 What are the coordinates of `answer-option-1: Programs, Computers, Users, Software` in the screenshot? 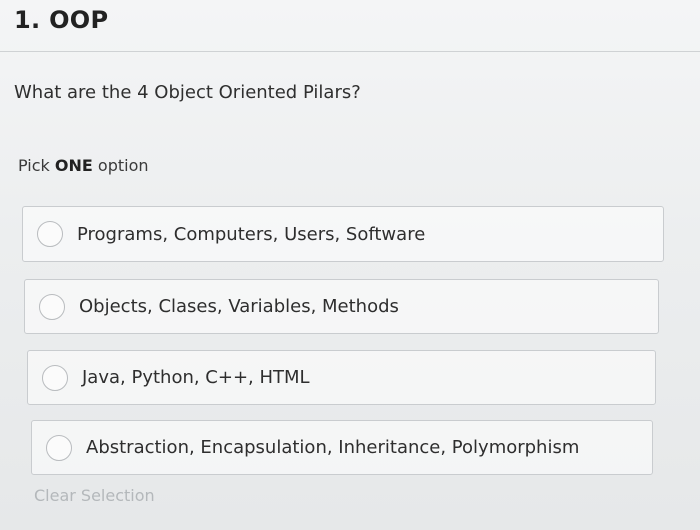 It's located at (343, 234).